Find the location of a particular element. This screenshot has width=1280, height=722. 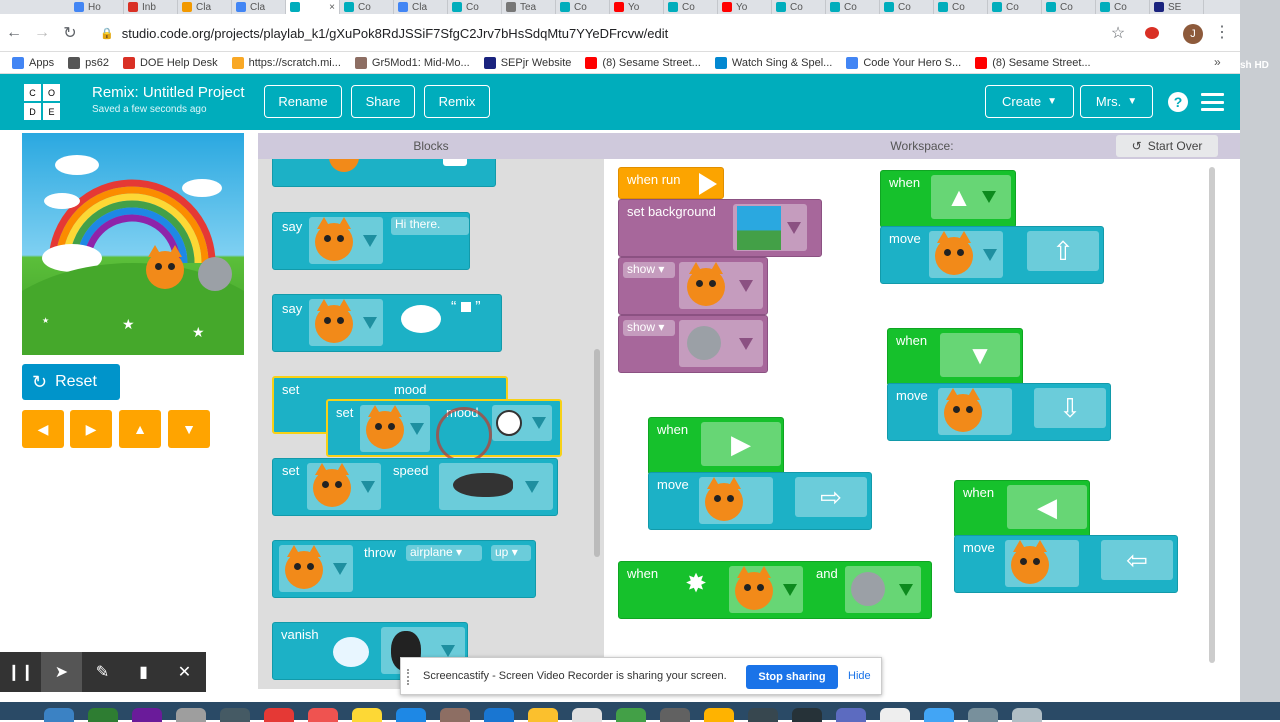

move-right-block: move ⇨ is located at coordinates (760, 501).